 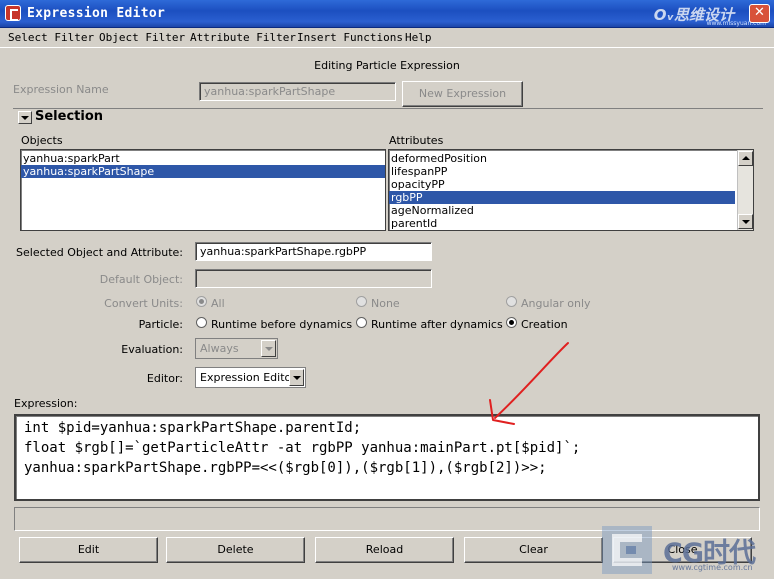 I want to click on default-object-label: Default Object:, so click(x=141, y=279).